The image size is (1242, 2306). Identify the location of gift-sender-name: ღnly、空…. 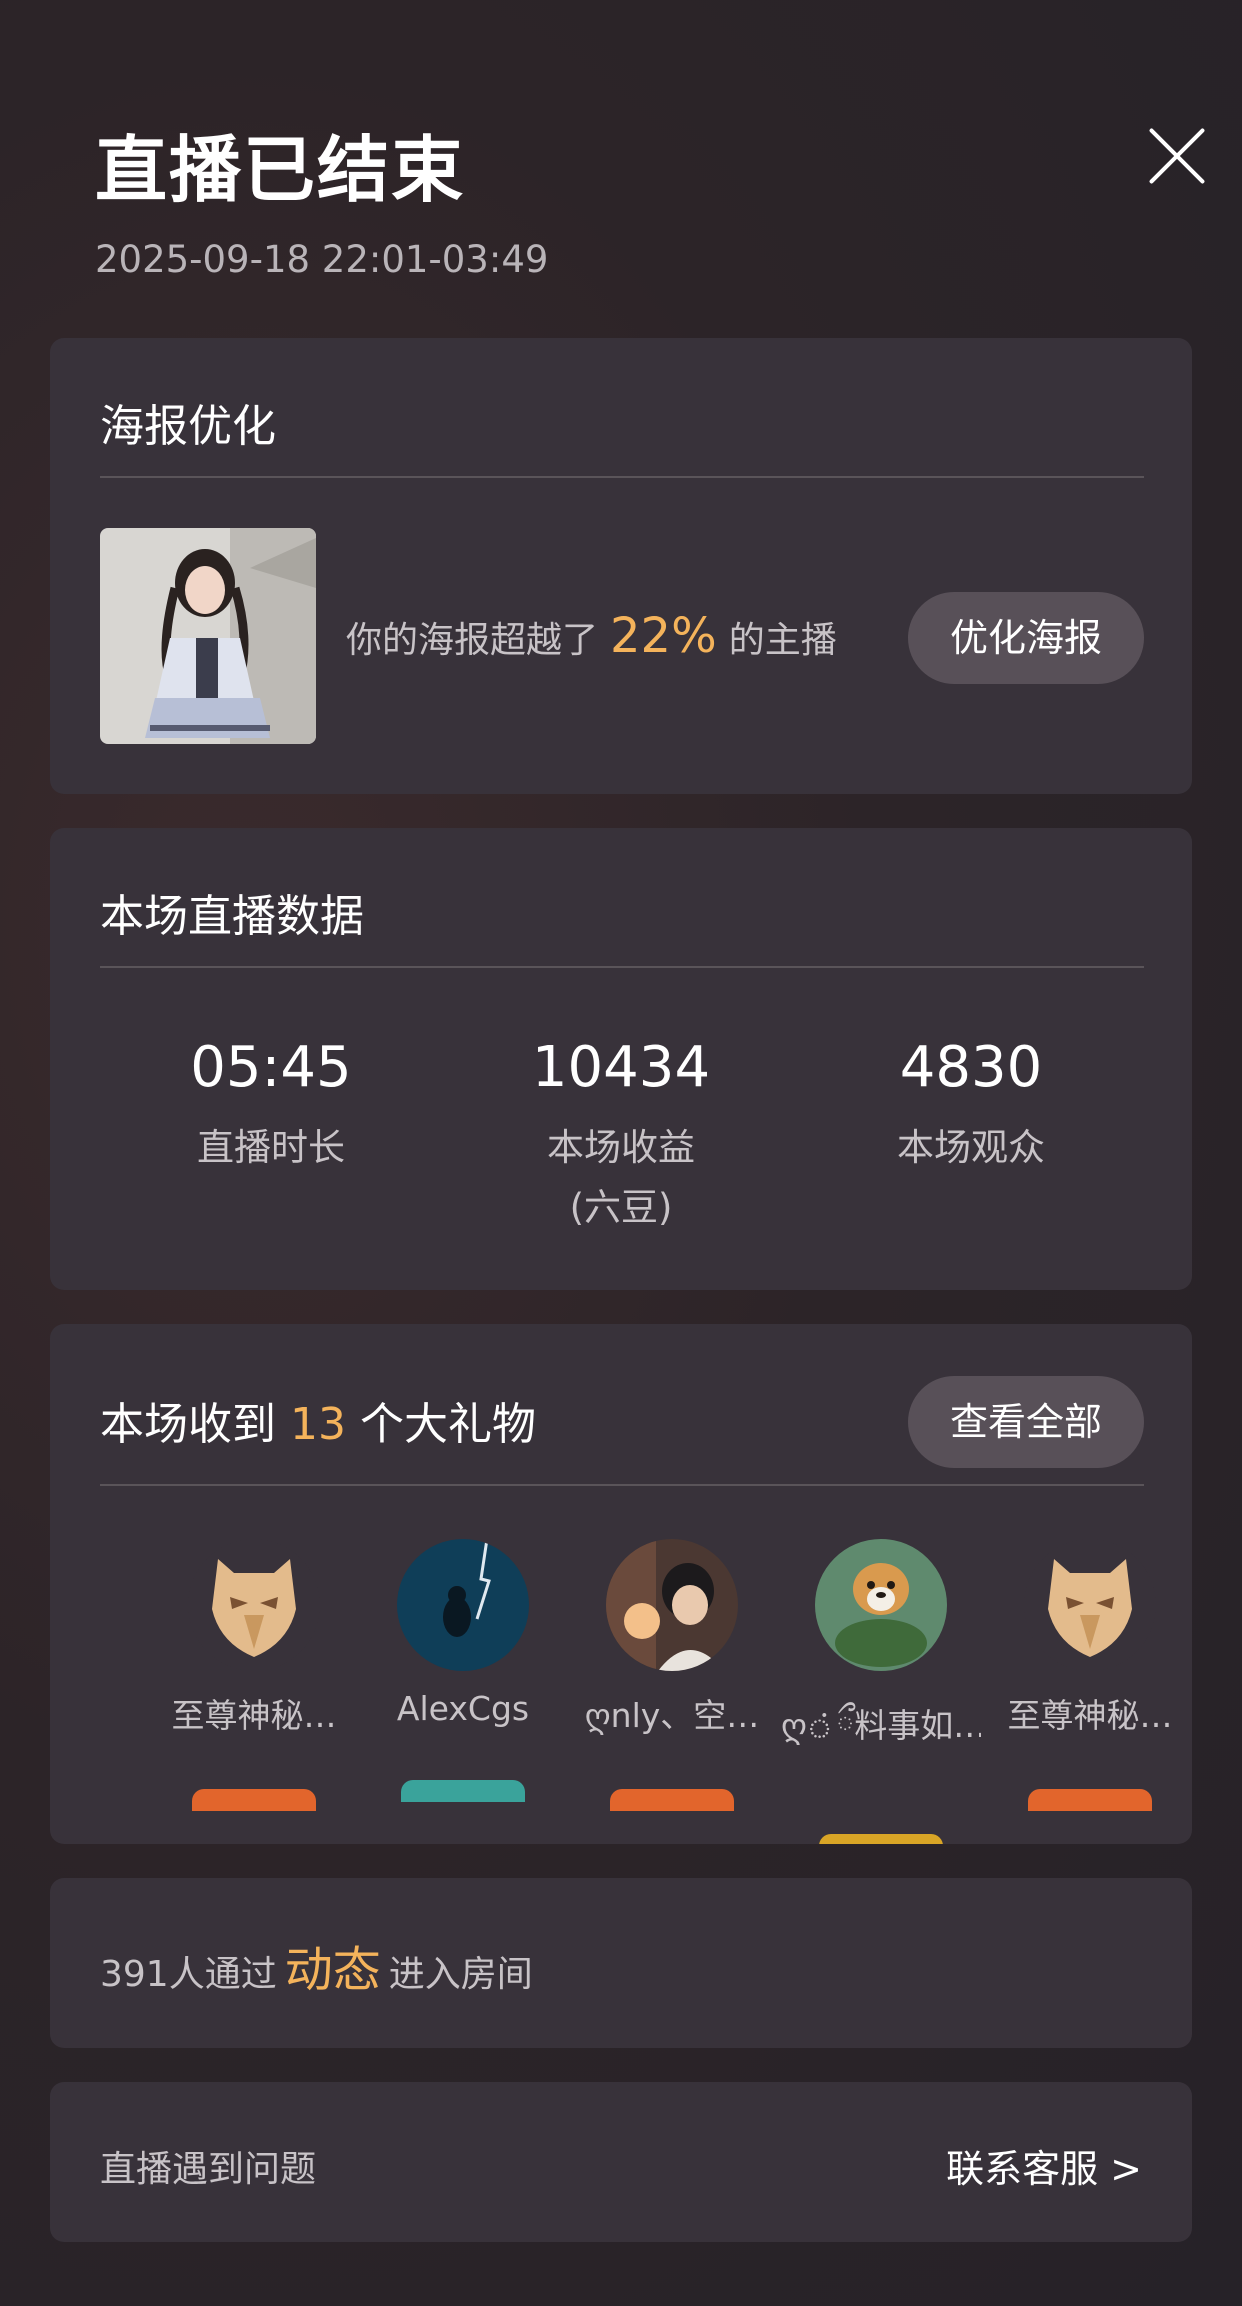
(672, 1715).